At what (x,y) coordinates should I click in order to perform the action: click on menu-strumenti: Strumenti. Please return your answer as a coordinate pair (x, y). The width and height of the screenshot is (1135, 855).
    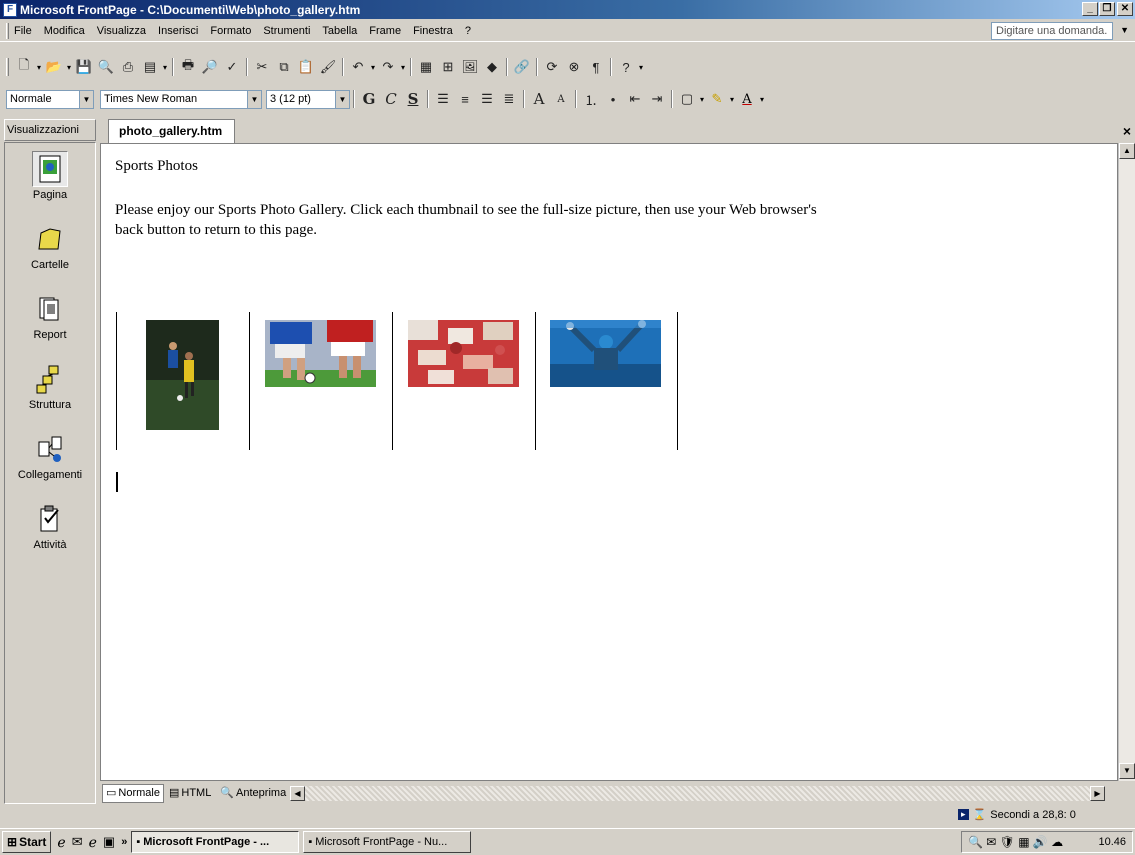
    Looking at the image, I should click on (286, 31).